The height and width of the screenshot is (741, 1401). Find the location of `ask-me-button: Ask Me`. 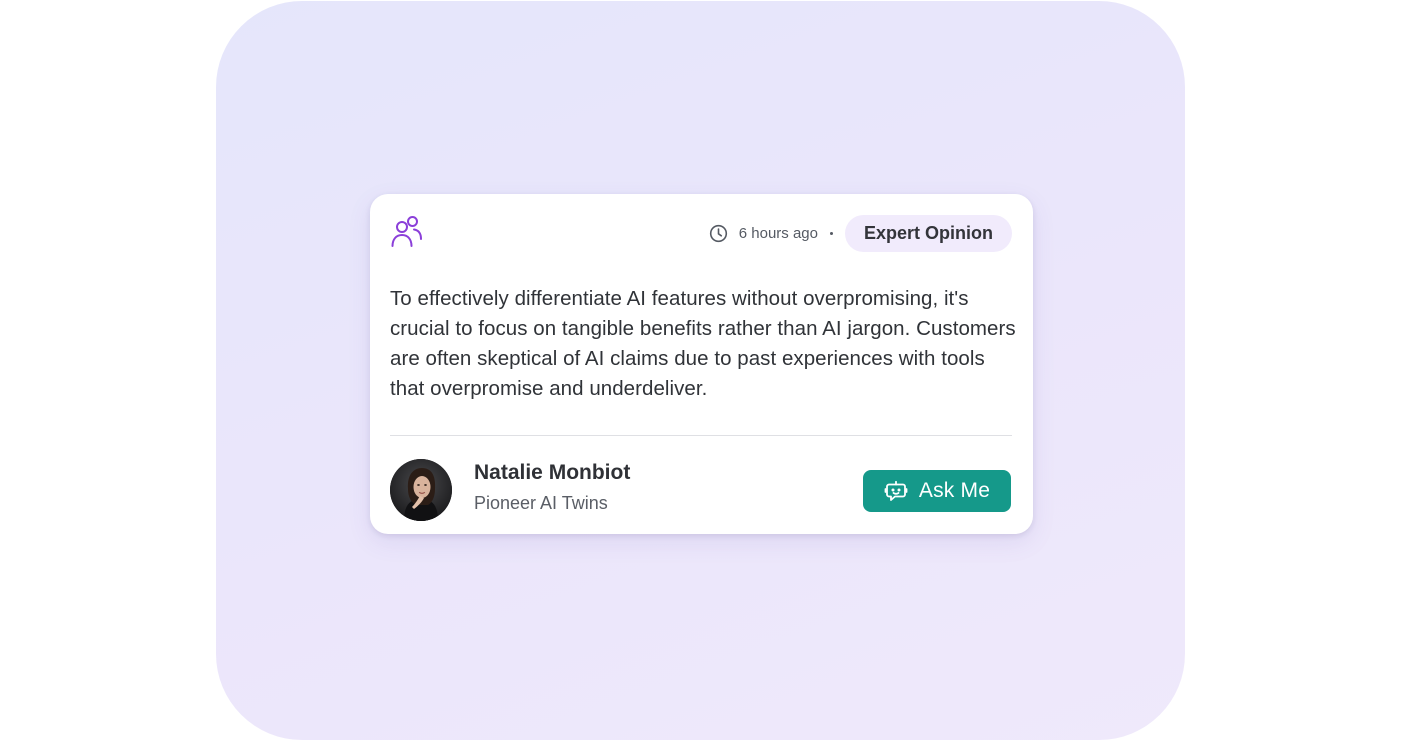

ask-me-button: Ask Me is located at coordinates (937, 491).